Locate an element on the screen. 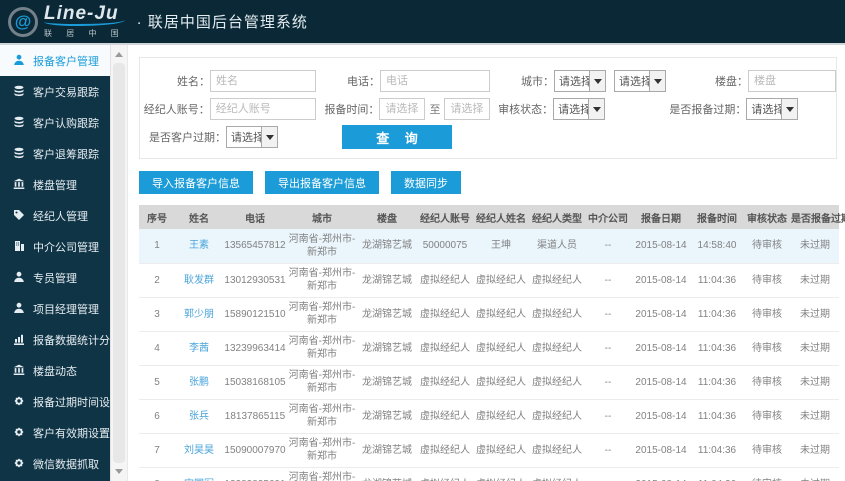 The height and width of the screenshot is (481, 845). table-cell: 15038168105 is located at coordinates (255, 382).